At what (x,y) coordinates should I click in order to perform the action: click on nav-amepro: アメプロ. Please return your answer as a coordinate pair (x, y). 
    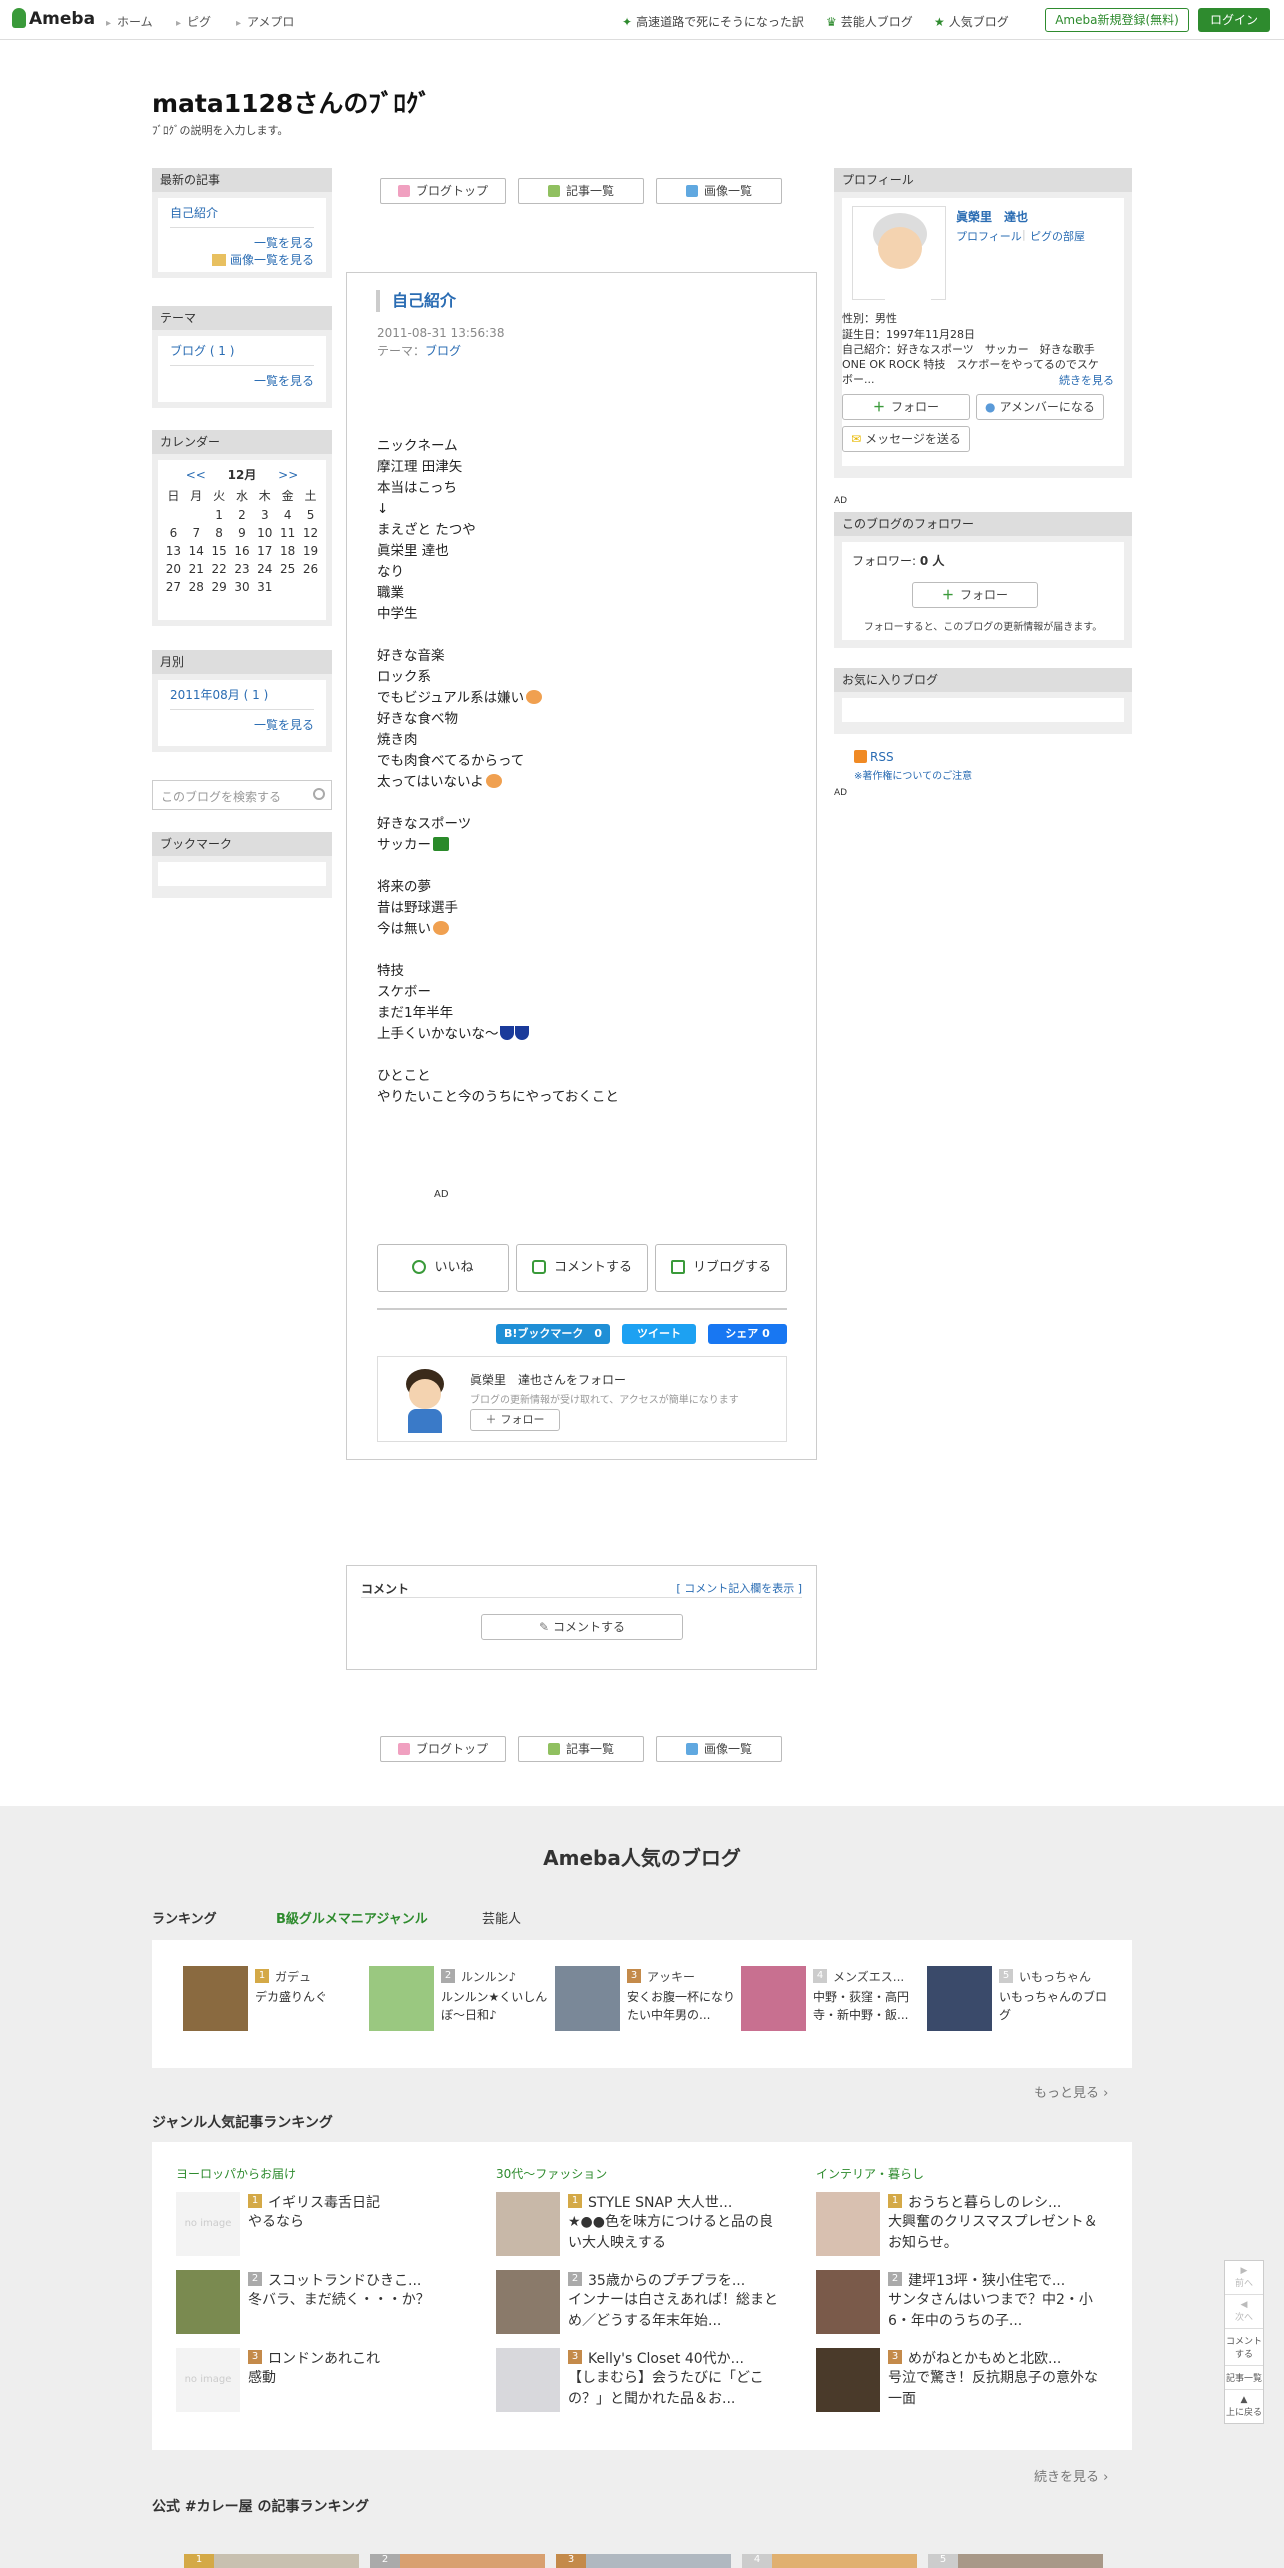
    Looking at the image, I should click on (265, 21).